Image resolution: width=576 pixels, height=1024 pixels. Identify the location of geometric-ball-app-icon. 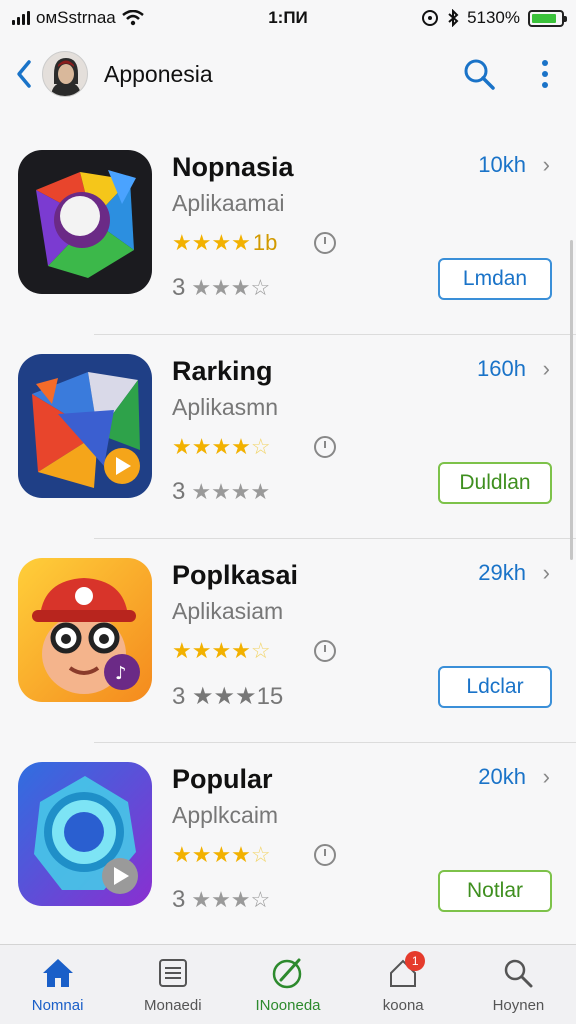
(85, 222).